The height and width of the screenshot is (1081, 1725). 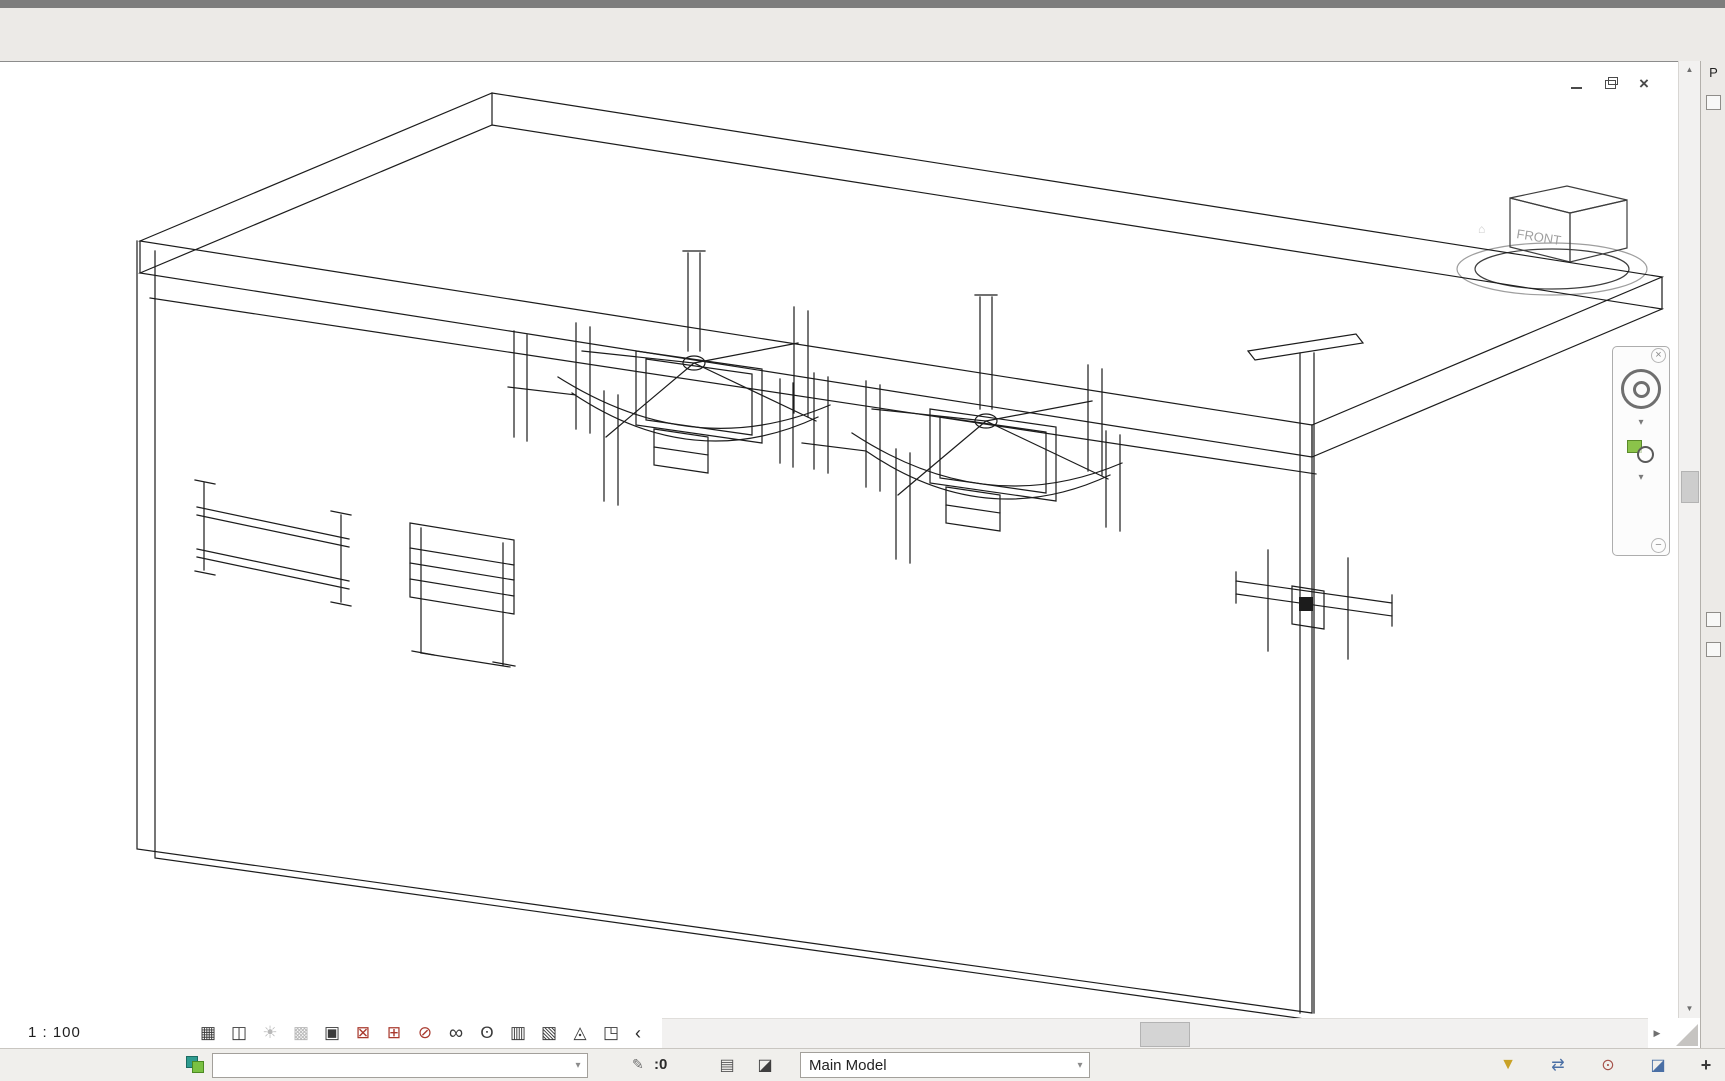 I want to click on ribbon-area, so click(x=862, y=35).